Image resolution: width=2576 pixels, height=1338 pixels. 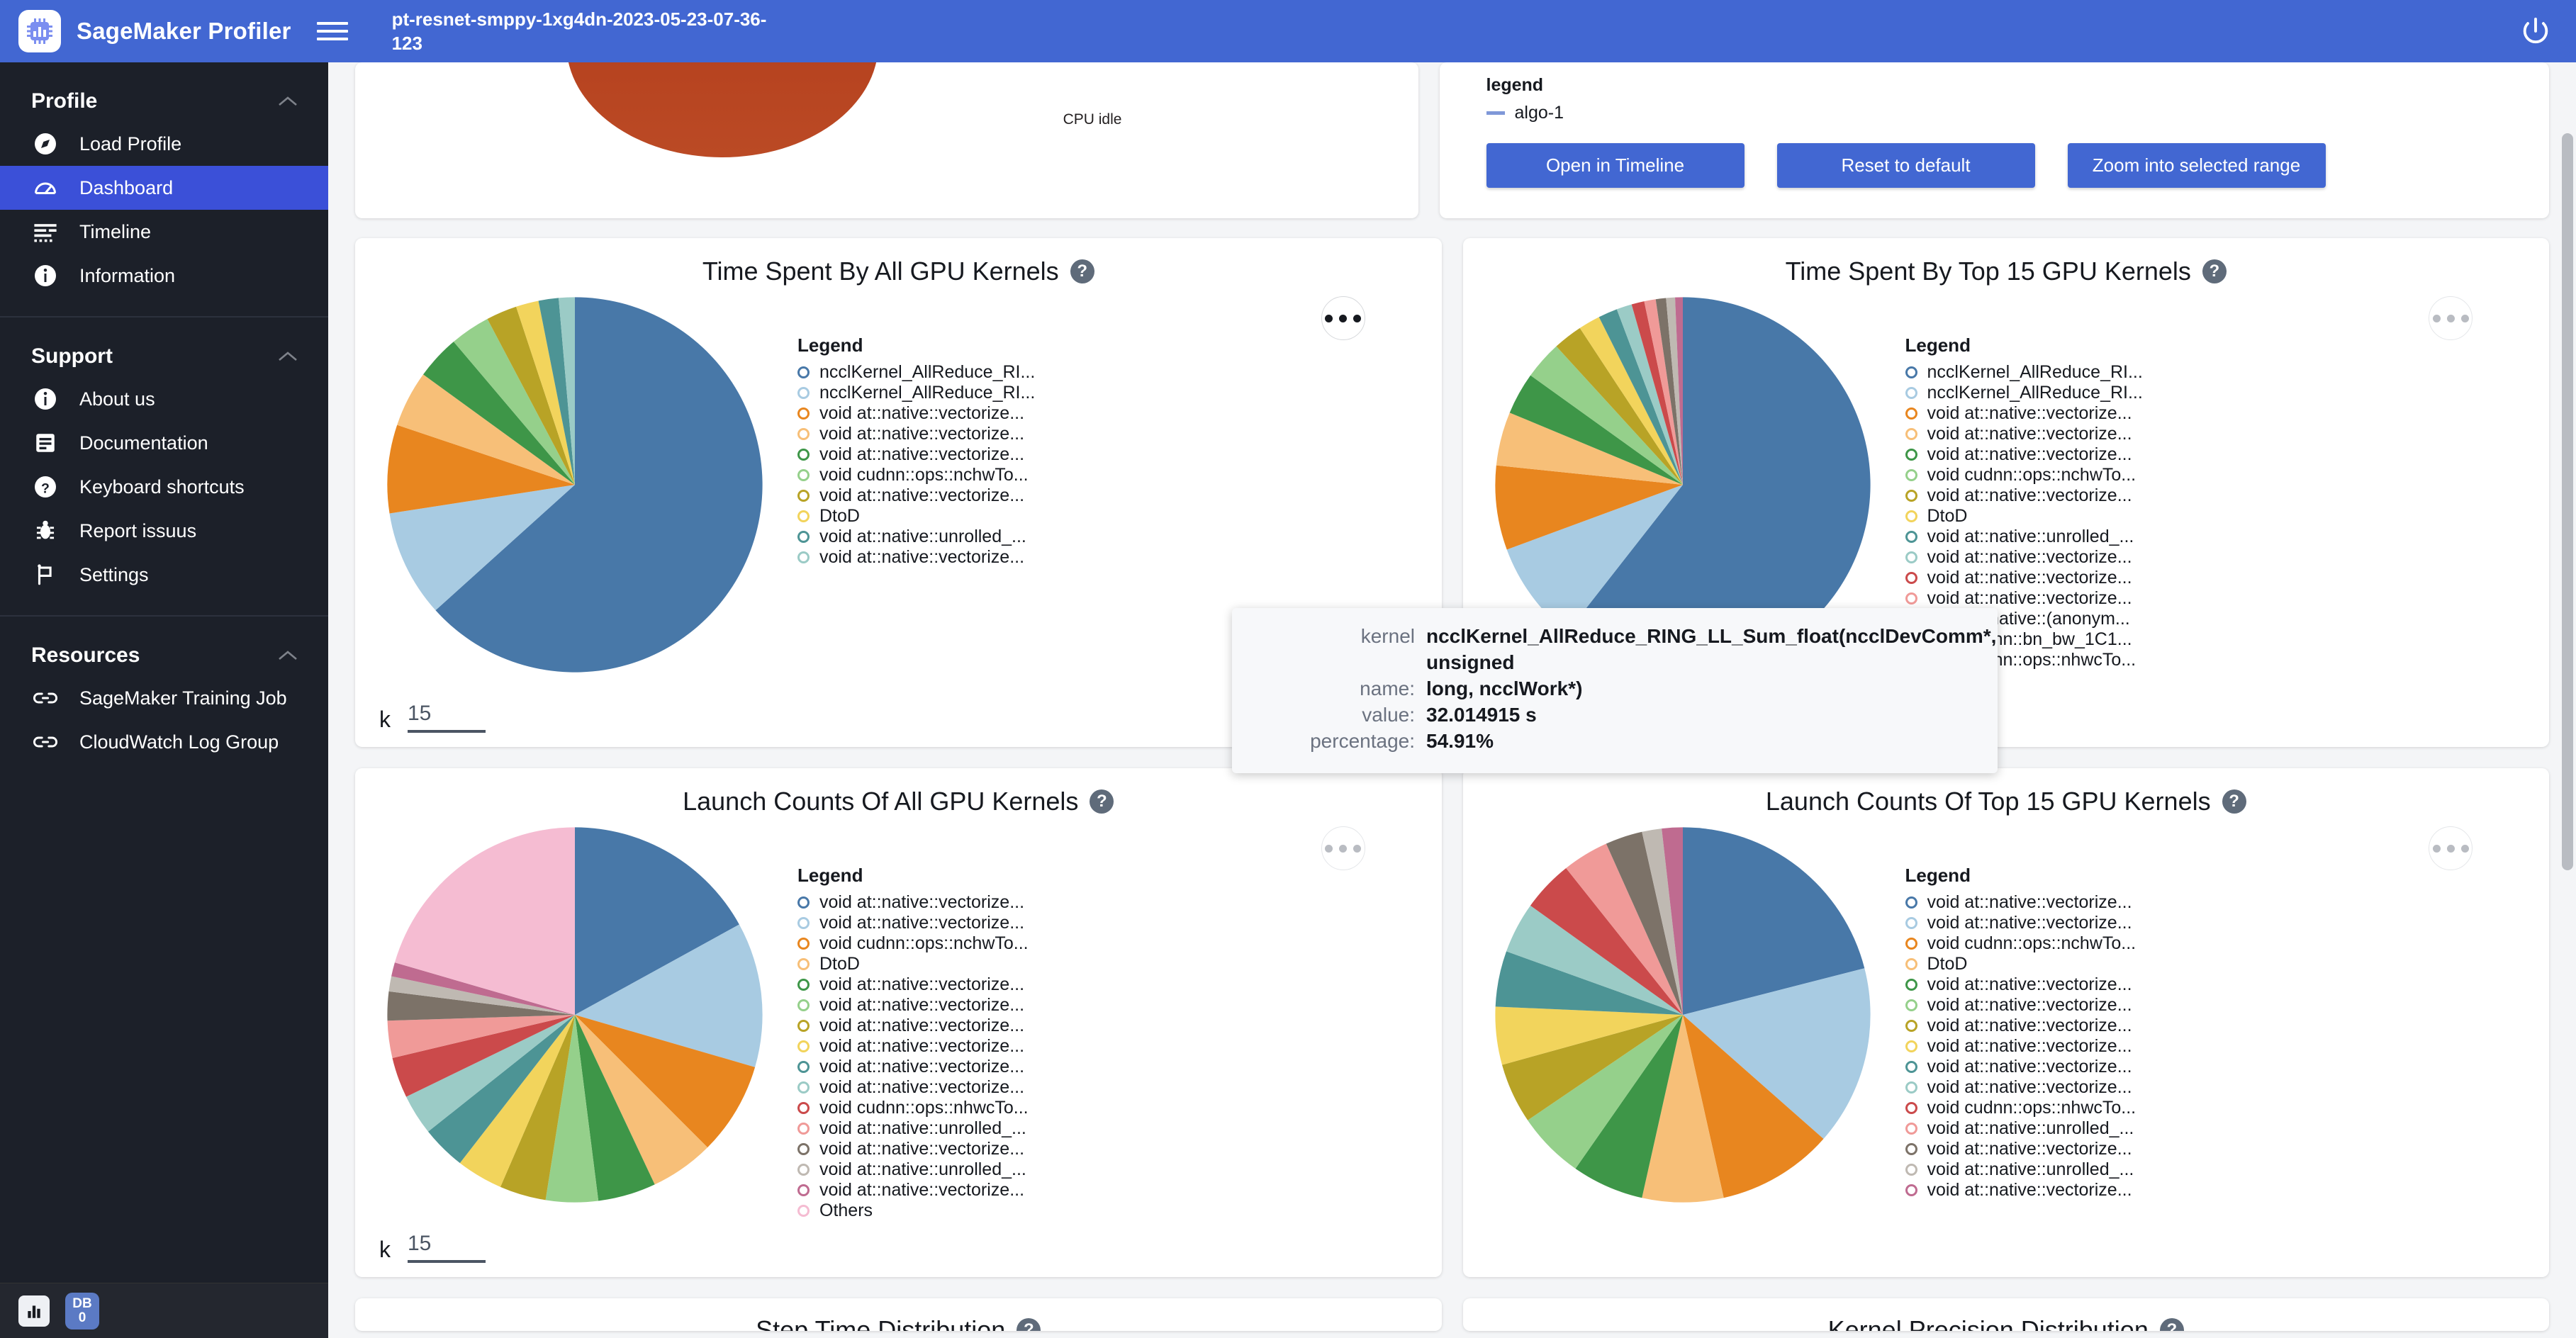 What do you see at coordinates (2568, 502) in the screenshot?
I see `vertical-scrollbar` at bounding box center [2568, 502].